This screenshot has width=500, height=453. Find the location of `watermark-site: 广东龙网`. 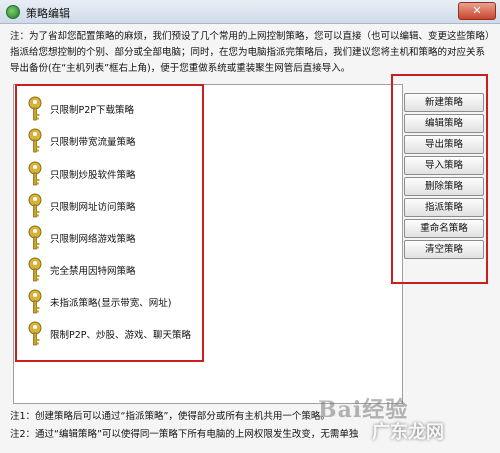

watermark-site: 广东龙网 is located at coordinates (408, 432).